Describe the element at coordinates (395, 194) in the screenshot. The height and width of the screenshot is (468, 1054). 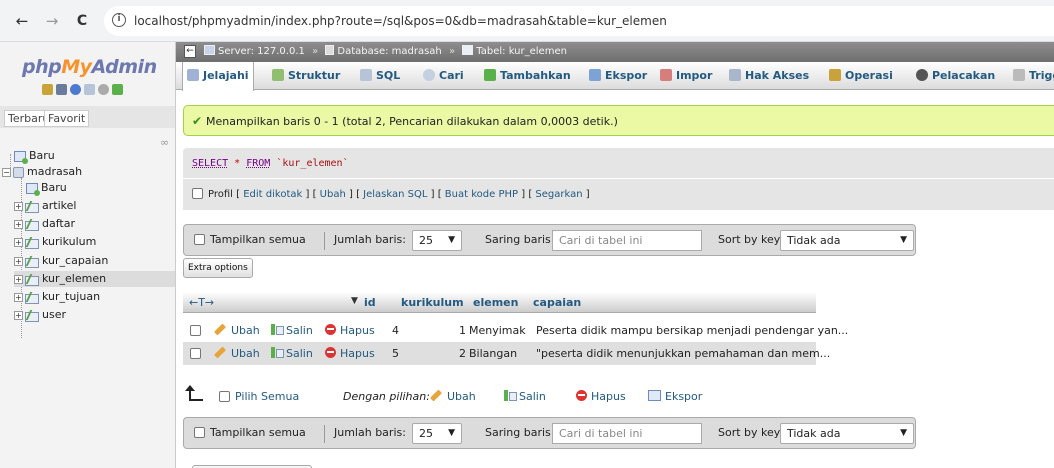
I see `explain-sql-link: Jelaskan SQL` at that location.